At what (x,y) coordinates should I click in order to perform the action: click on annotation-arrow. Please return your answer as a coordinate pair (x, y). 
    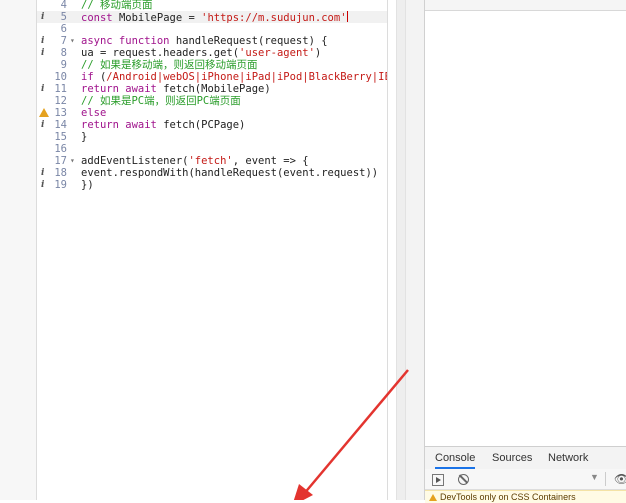
    Looking at the image, I should click on (351, 434).